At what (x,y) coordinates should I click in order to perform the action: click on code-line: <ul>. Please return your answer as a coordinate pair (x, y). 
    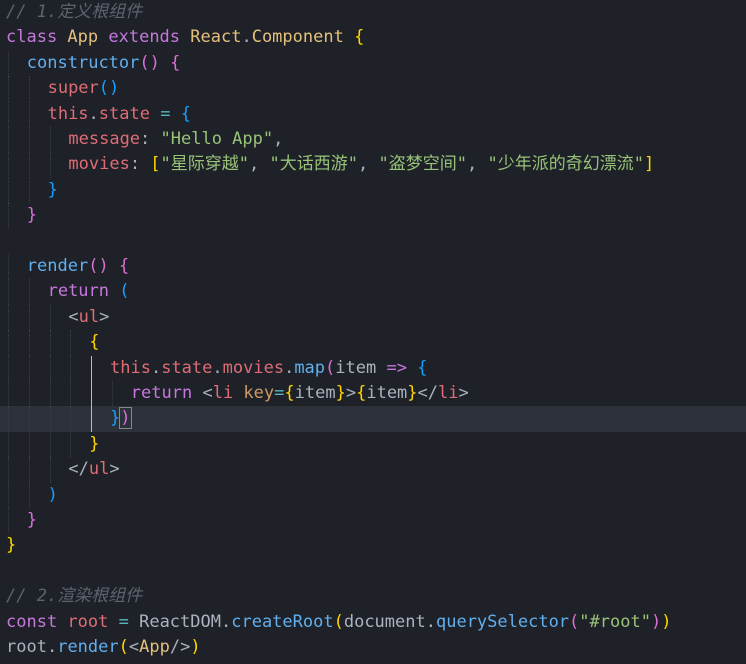
    Looking at the image, I should click on (373, 317).